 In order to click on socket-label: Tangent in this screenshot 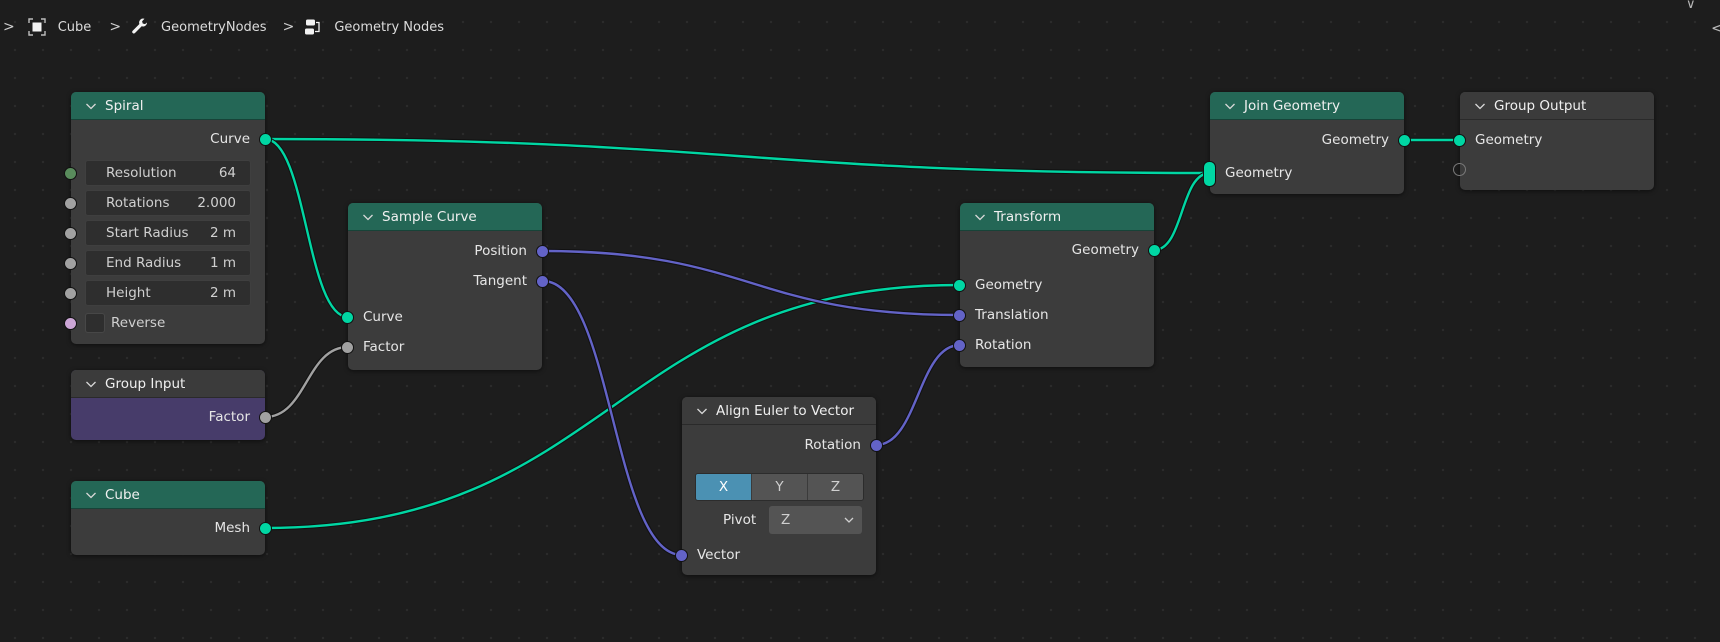, I will do `click(500, 281)`.